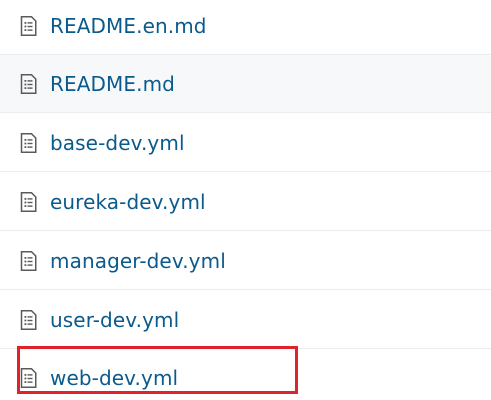 This screenshot has height=400, width=491. What do you see at coordinates (245, 27) in the screenshot?
I see `file-row-readme-en: README.en.md` at bounding box center [245, 27].